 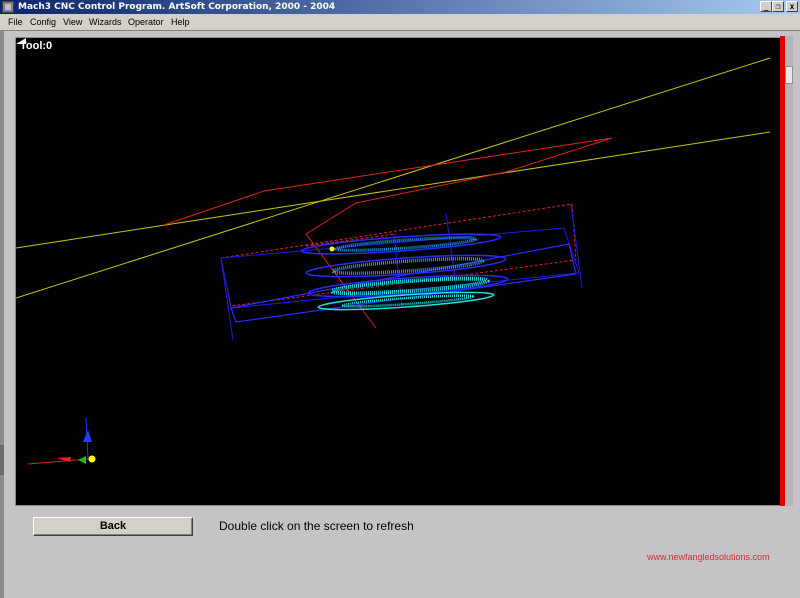 I want to click on extents-vertical-left, so click(x=227, y=299).